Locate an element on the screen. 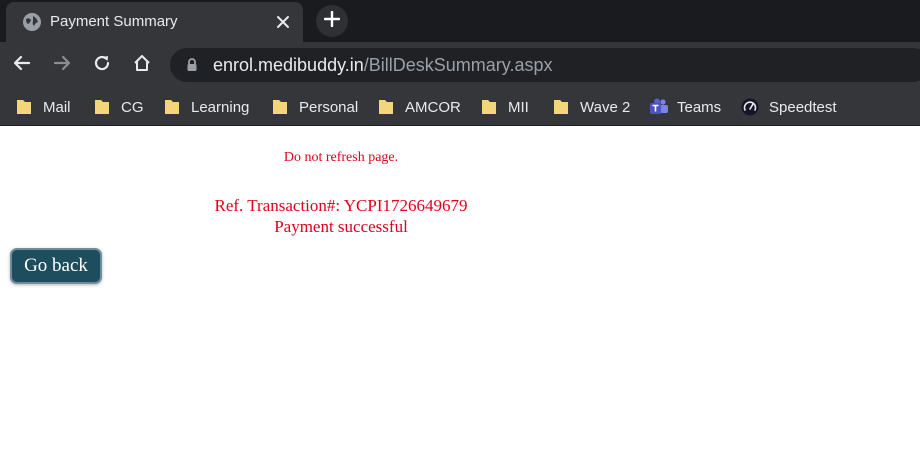  payment-status: Payment successful is located at coordinates (341, 226).